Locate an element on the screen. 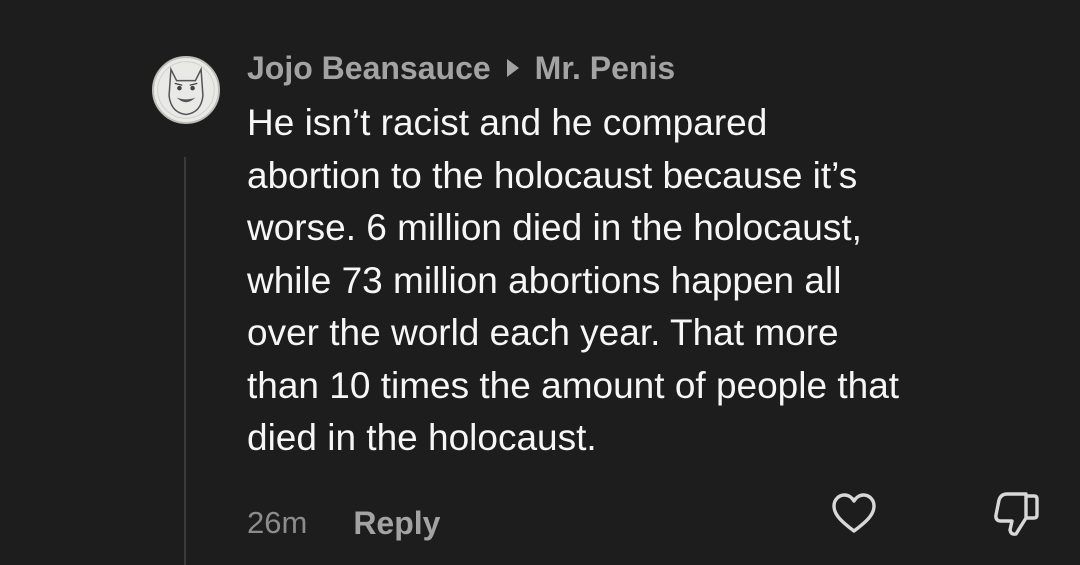 The image size is (1080, 565). comment-line: He isn’t racist and he compared is located at coordinates (507, 122).